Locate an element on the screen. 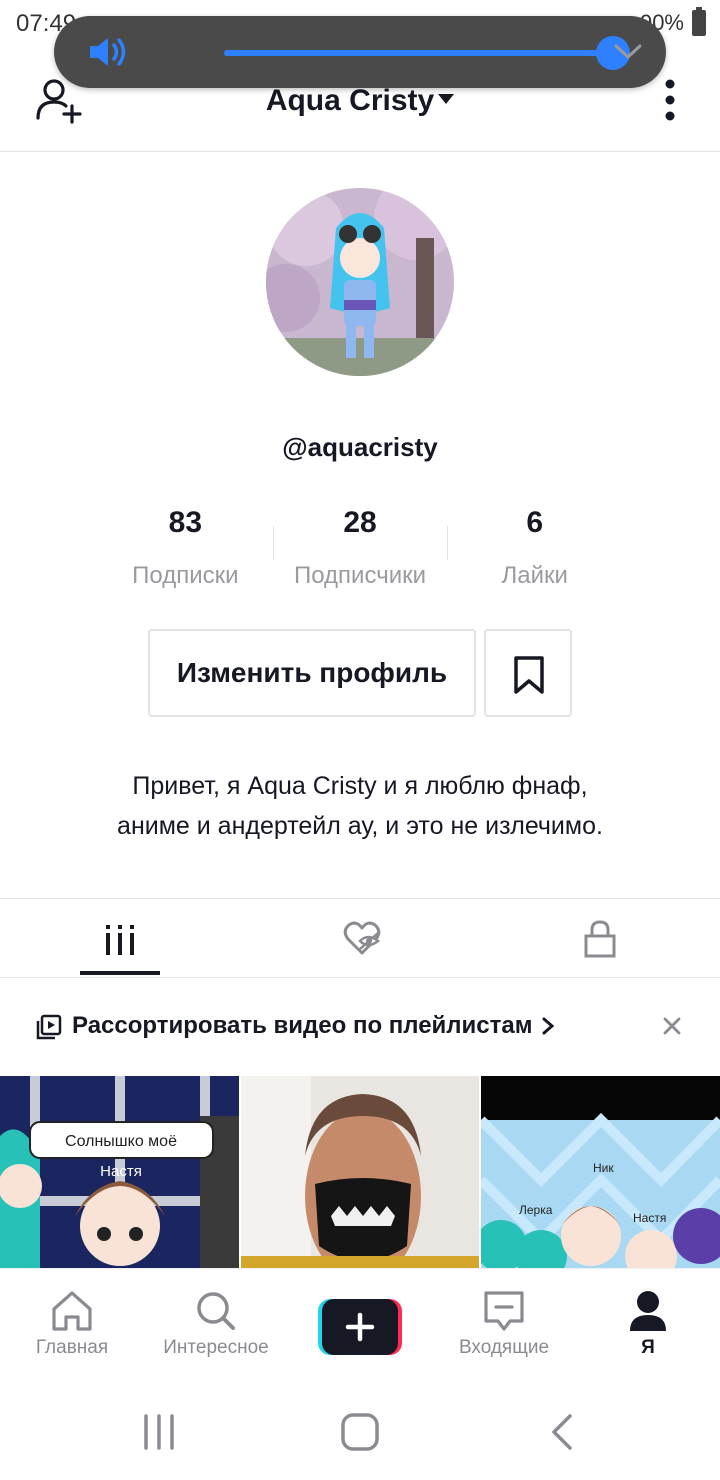 The image size is (720, 1480). stat-value: 6 is located at coordinates (535, 522).